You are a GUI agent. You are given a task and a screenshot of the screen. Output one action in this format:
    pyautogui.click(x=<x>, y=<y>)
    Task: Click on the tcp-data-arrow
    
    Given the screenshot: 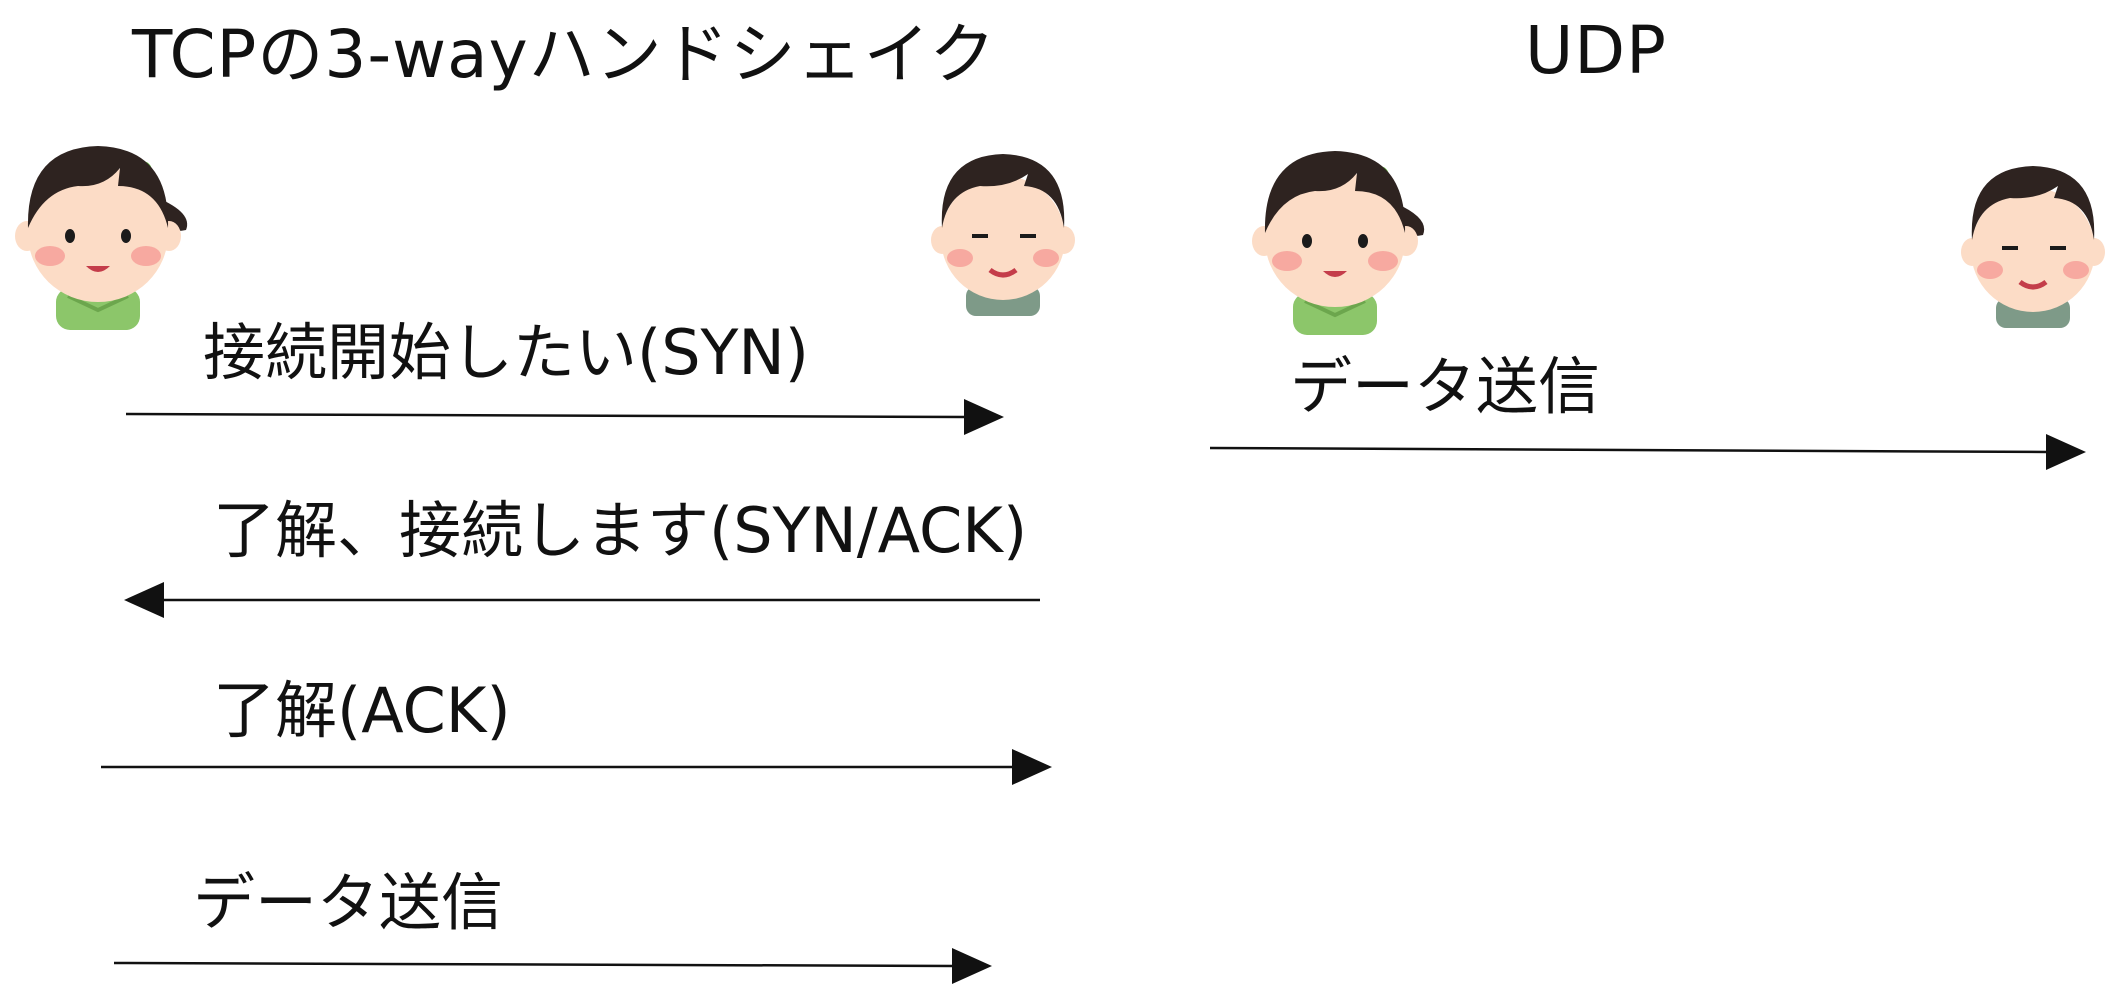 What is the action you would take?
    pyautogui.click(x=552, y=966)
    